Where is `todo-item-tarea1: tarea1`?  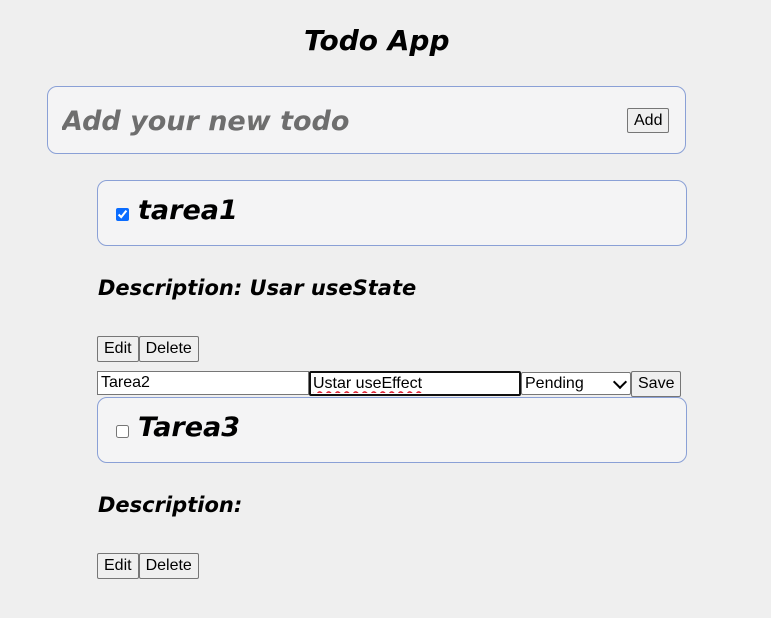 todo-item-tarea1: tarea1 is located at coordinates (392, 213).